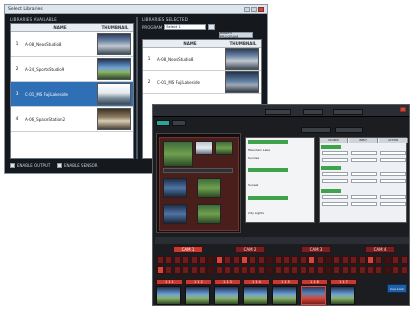 This screenshot has width=412, height=310. What do you see at coordinates (254, 9) in the screenshot?
I see `maximize-icon` at bounding box center [254, 9].